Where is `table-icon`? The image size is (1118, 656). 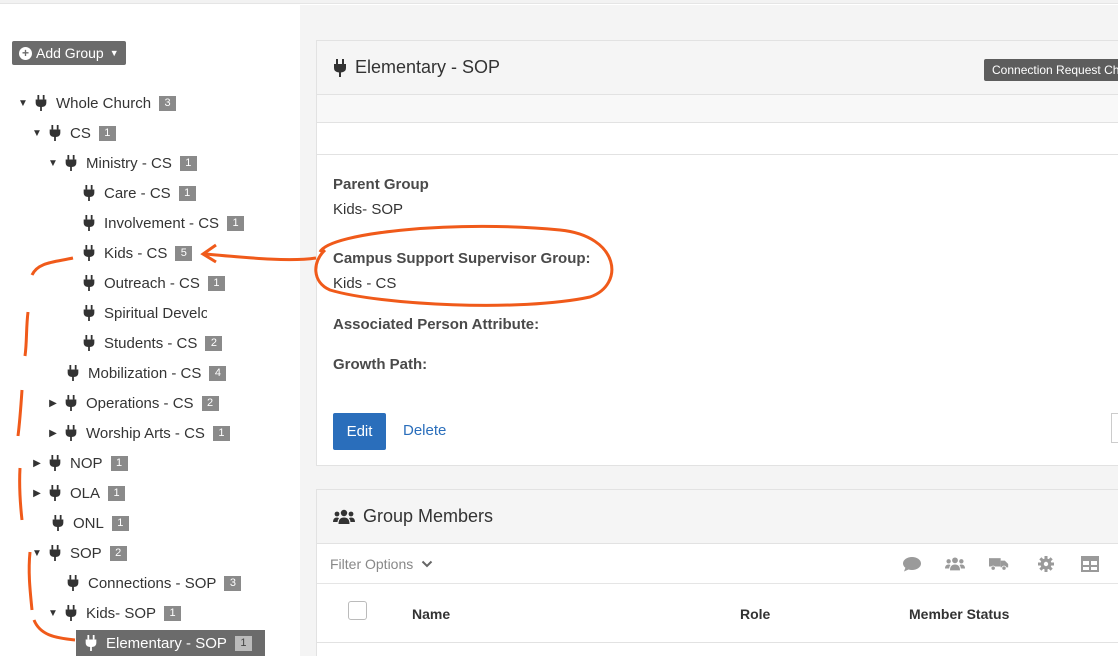
table-icon is located at coordinates (1090, 564).